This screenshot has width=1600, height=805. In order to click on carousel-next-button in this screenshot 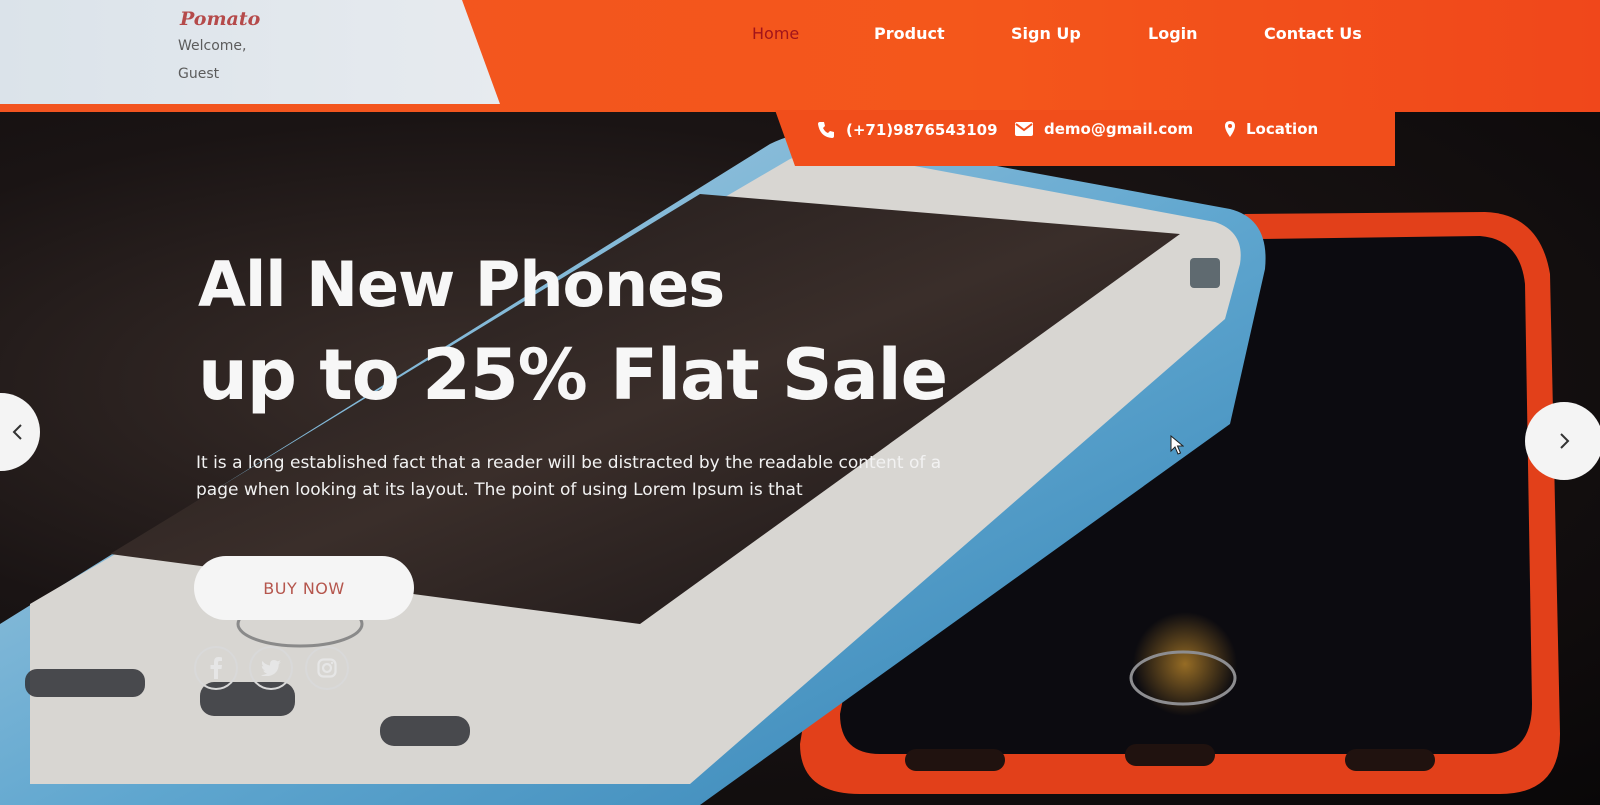, I will do `click(1562, 441)`.